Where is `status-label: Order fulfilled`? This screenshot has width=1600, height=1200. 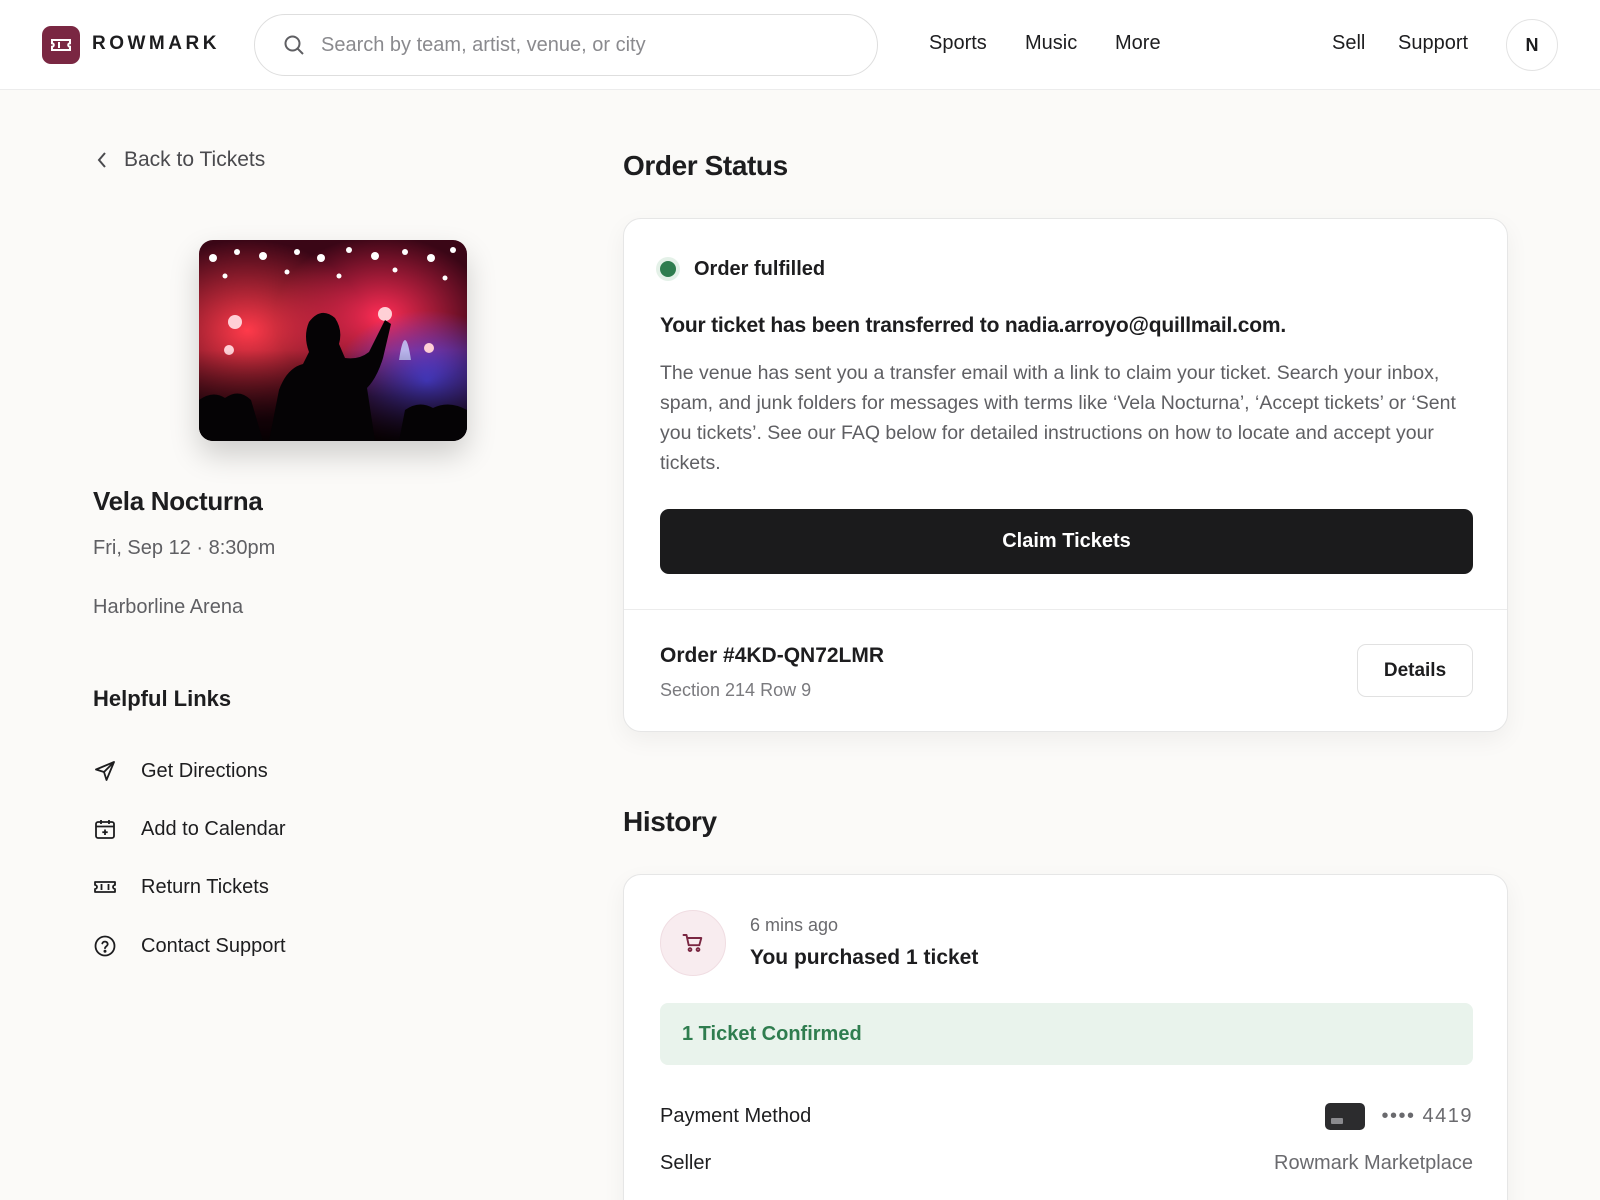
status-label: Order fulfilled is located at coordinates (760, 268).